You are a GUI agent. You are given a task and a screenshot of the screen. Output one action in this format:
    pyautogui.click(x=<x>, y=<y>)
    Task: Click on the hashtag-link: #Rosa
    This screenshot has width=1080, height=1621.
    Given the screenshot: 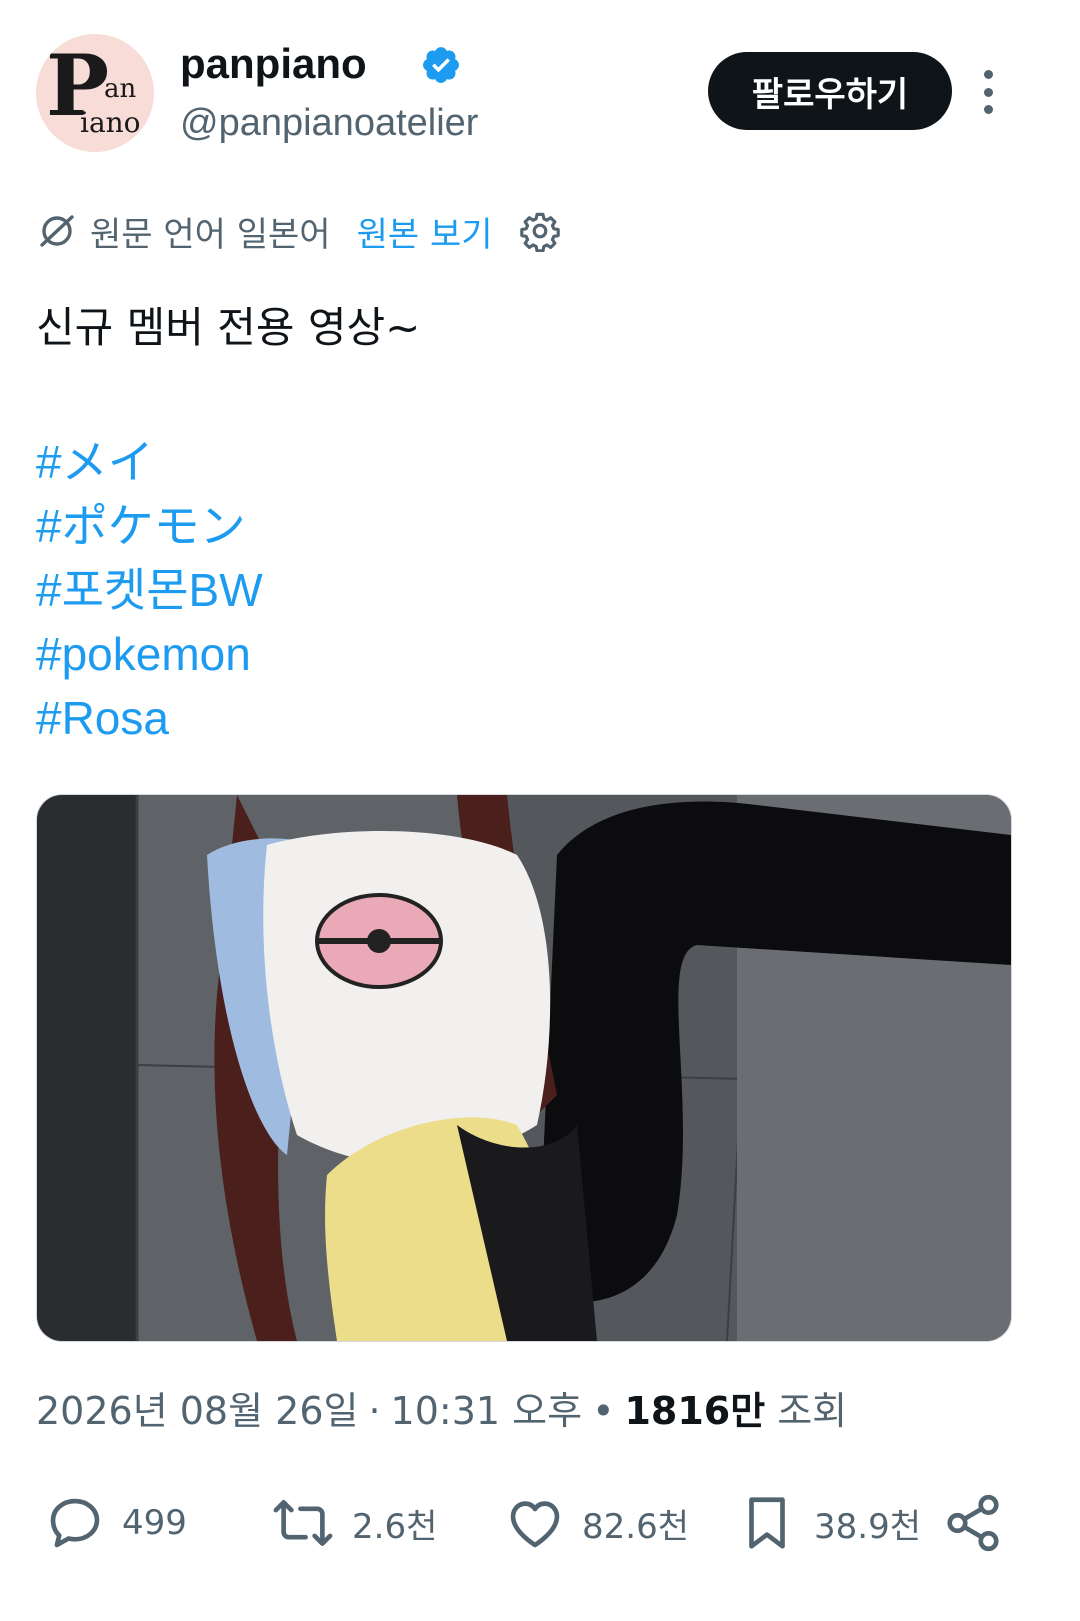 What is the action you would take?
    pyautogui.click(x=149, y=718)
    